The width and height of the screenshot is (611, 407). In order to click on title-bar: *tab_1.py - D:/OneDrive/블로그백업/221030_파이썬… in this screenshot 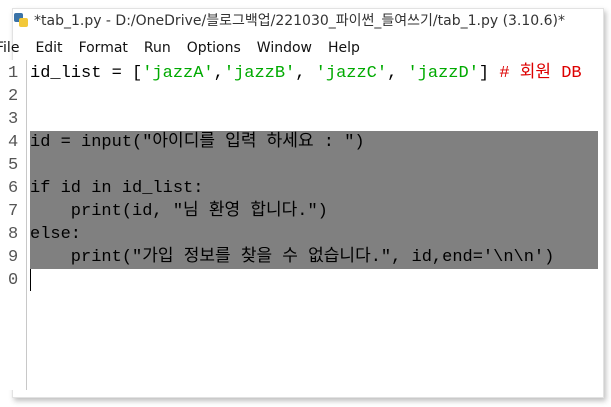, I will do `click(289, 20)`.